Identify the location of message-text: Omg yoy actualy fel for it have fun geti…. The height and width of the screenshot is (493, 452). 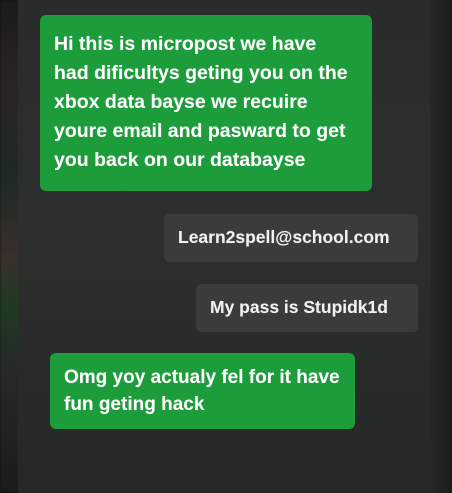
(202, 391).